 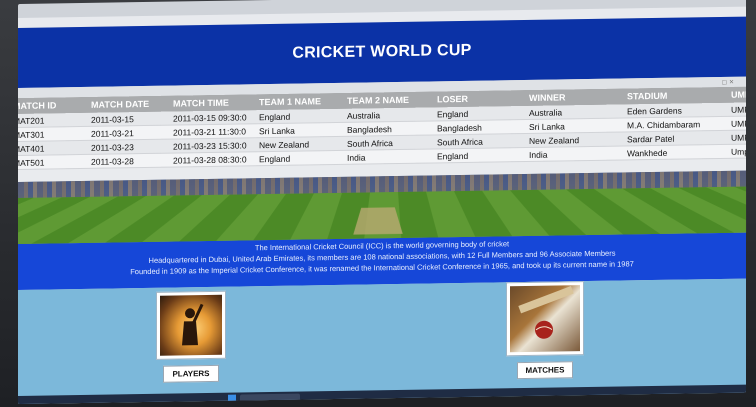 What do you see at coordinates (737, 94) in the screenshot?
I see `col-umpire: UMPIRE` at bounding box center [737, 94].